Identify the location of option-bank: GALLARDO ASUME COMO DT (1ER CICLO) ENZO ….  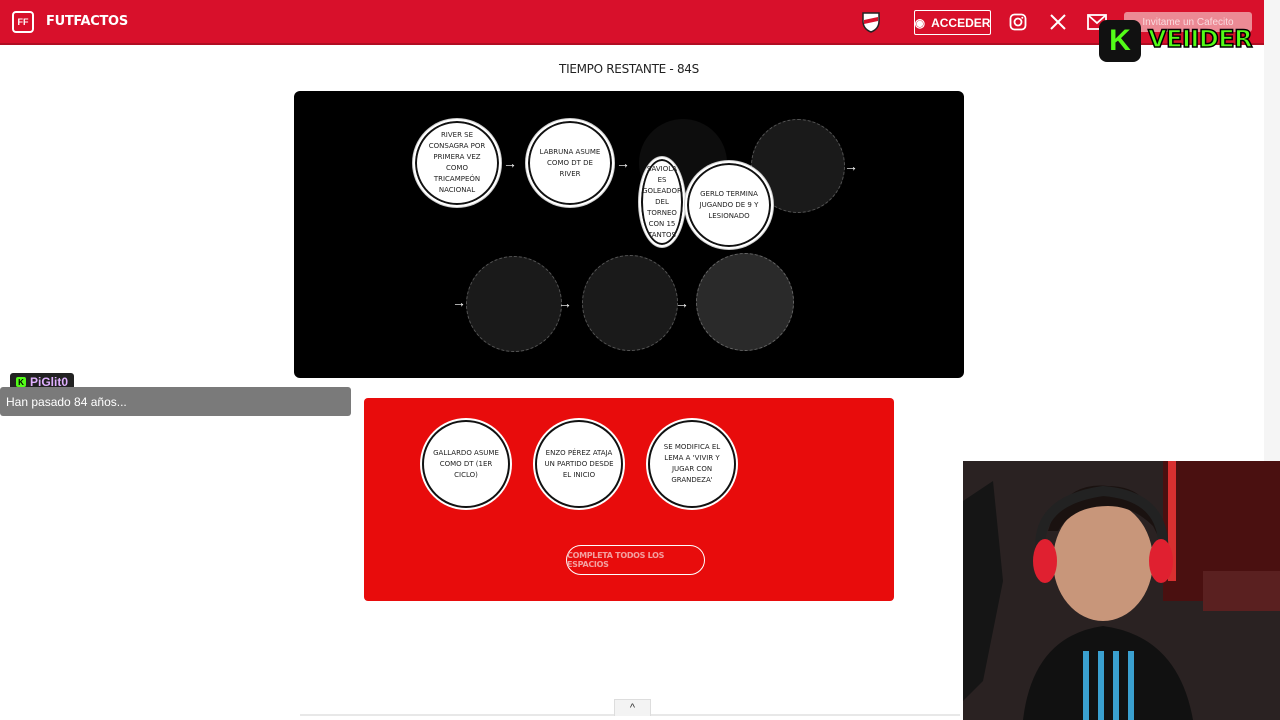
(629, 499).